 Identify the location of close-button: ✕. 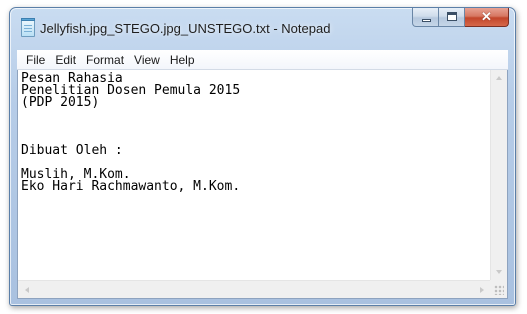
(487, 17).